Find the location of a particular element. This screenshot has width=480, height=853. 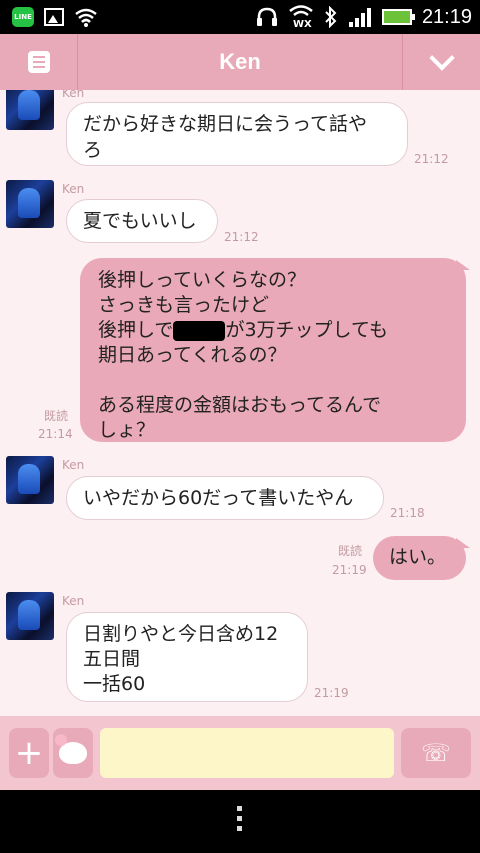

message-time: 21:18 is located at coordinates (407, 513).